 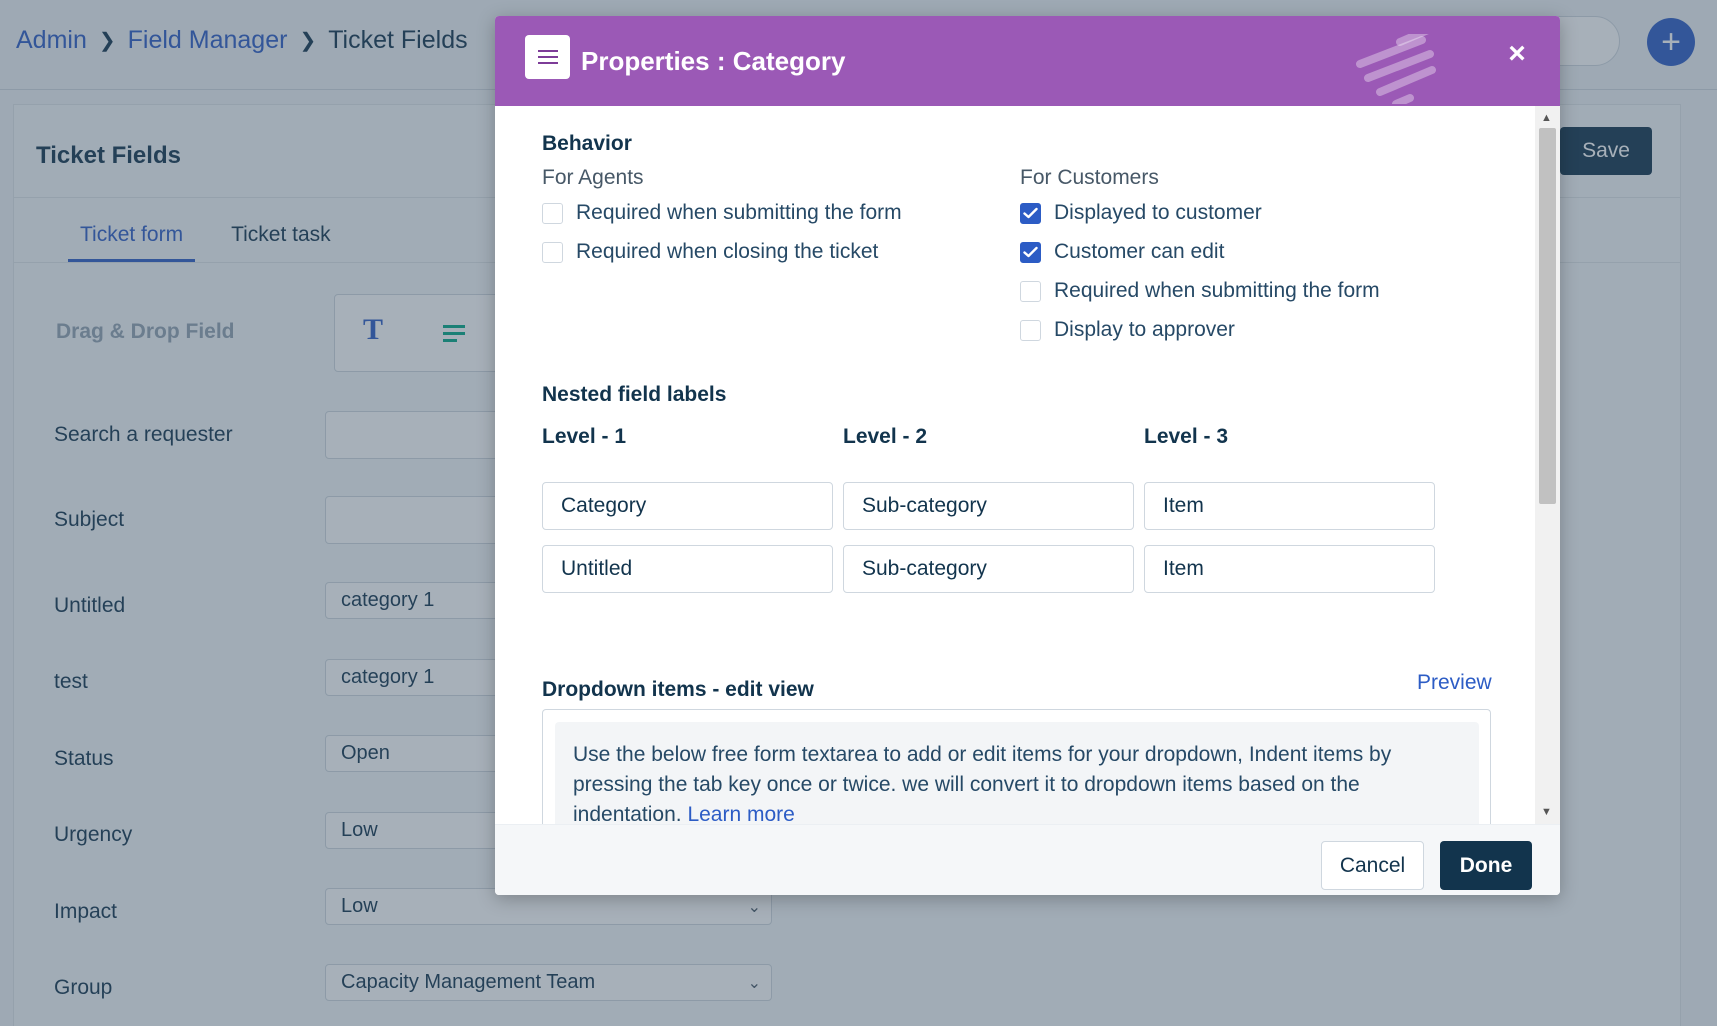 What do you see at coordinates (634, 394) in the screenshot?
I see `nested-title: Nested field labels` at bounding box center [634, 394].